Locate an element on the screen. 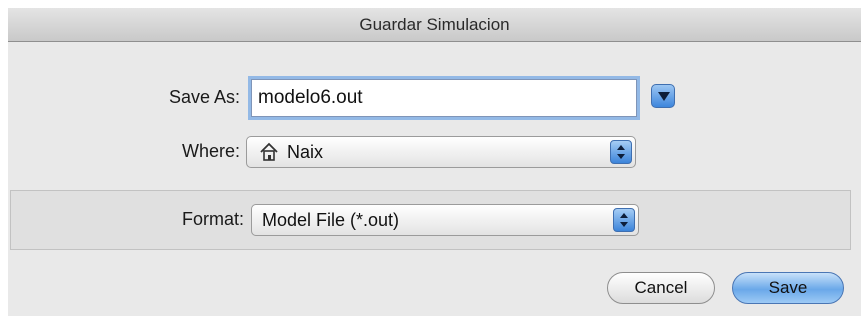 This screenshot has width=861, height=316. chevron-down-icon is located at coordinates (664, 96).